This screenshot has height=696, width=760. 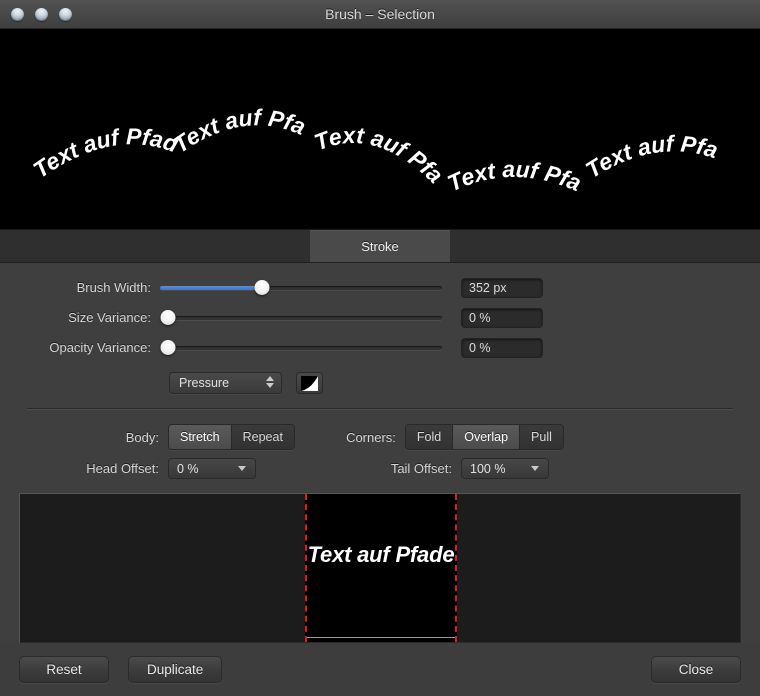 What do you see at coordinates (696, 669) in the screenshot?
I see `close-dialog-button: Close` at bounding box center [696, 669].